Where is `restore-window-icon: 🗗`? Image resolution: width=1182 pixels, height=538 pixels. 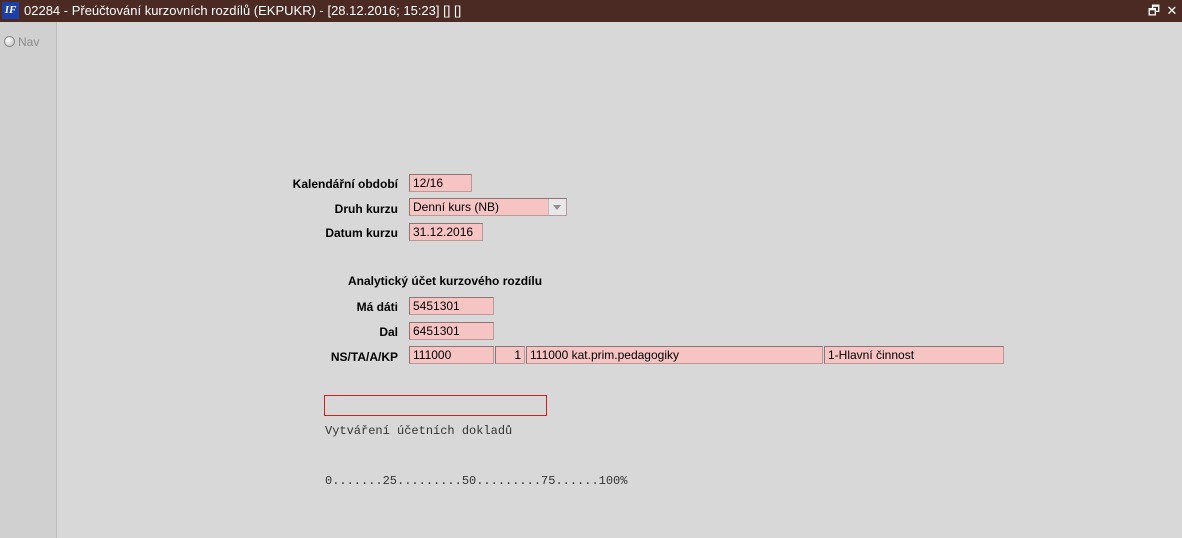
restore-window-icon: 🗗 is located at coordinates (1154, 11).